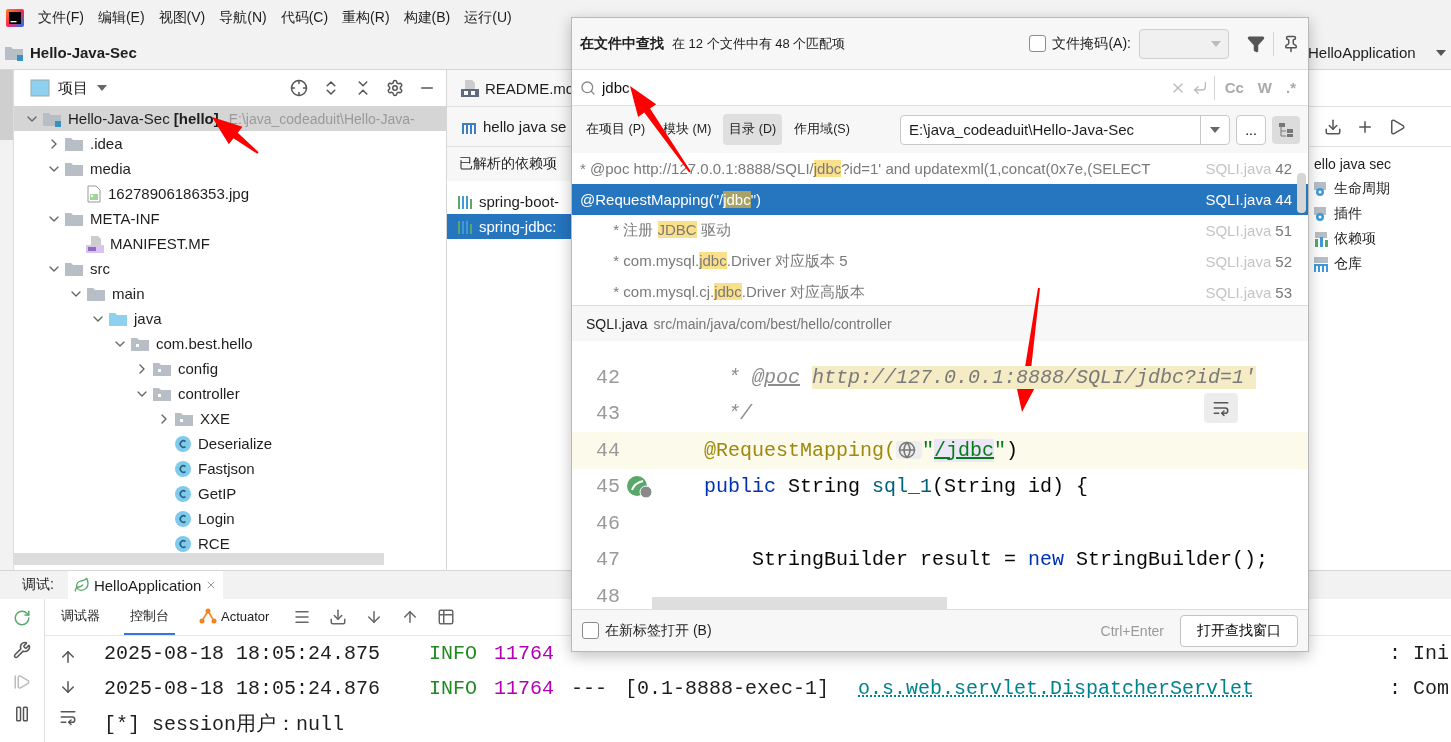 The height and width of the screenshot is (742, 1451). I want to click on tree-item: RCE, so click(230, 543).